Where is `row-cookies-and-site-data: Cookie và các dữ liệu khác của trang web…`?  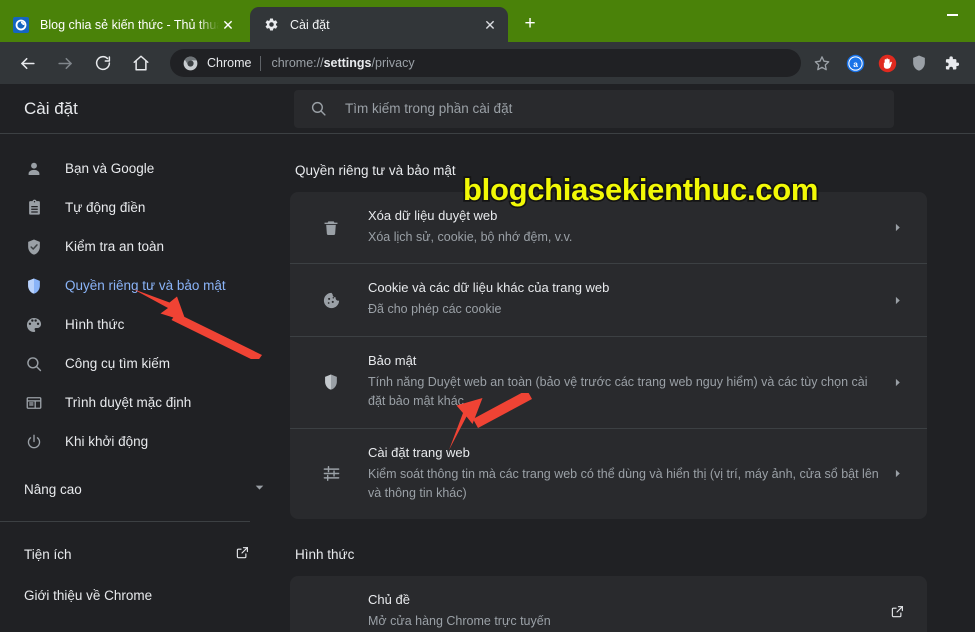
row-cookies-and-site-data: Cookie và các dữ liệu khác của trang web… is located at coordinates (608, 299).